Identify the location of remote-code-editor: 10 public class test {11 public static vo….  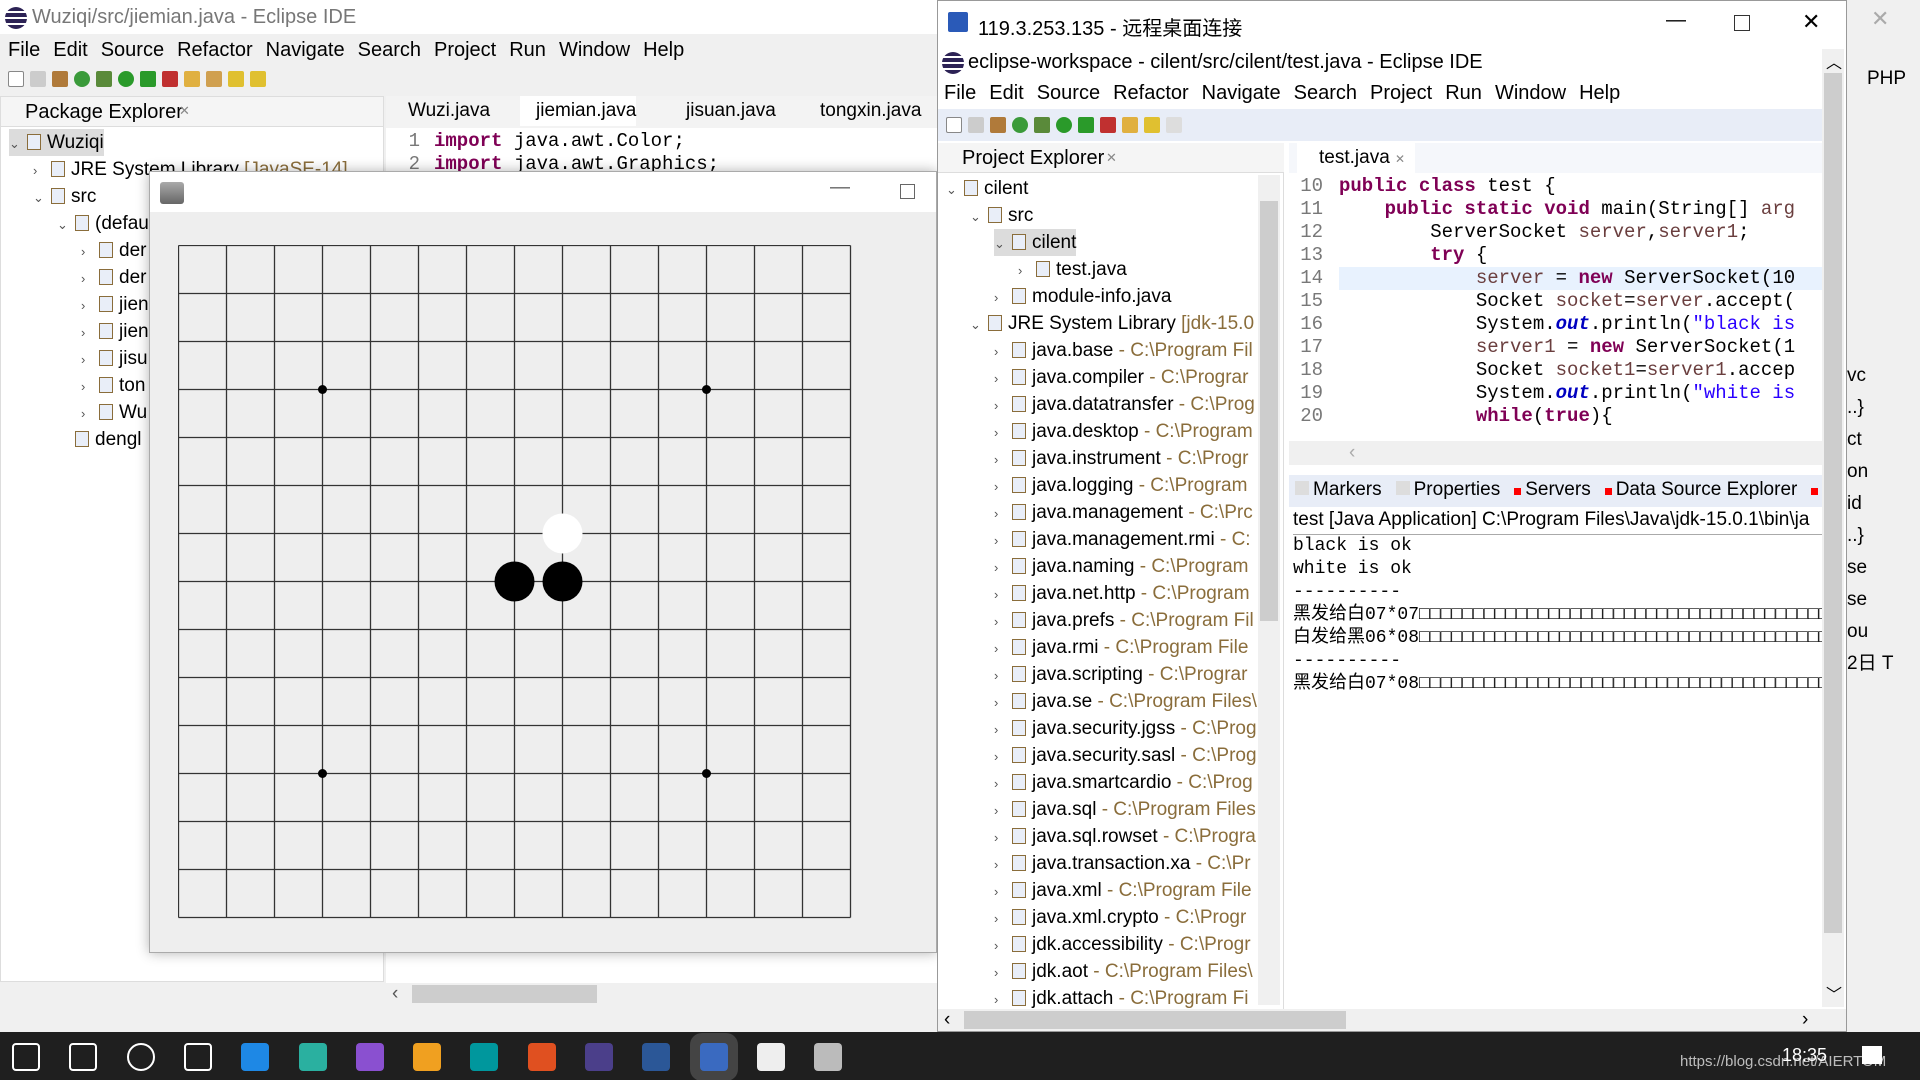
(1556, 307).